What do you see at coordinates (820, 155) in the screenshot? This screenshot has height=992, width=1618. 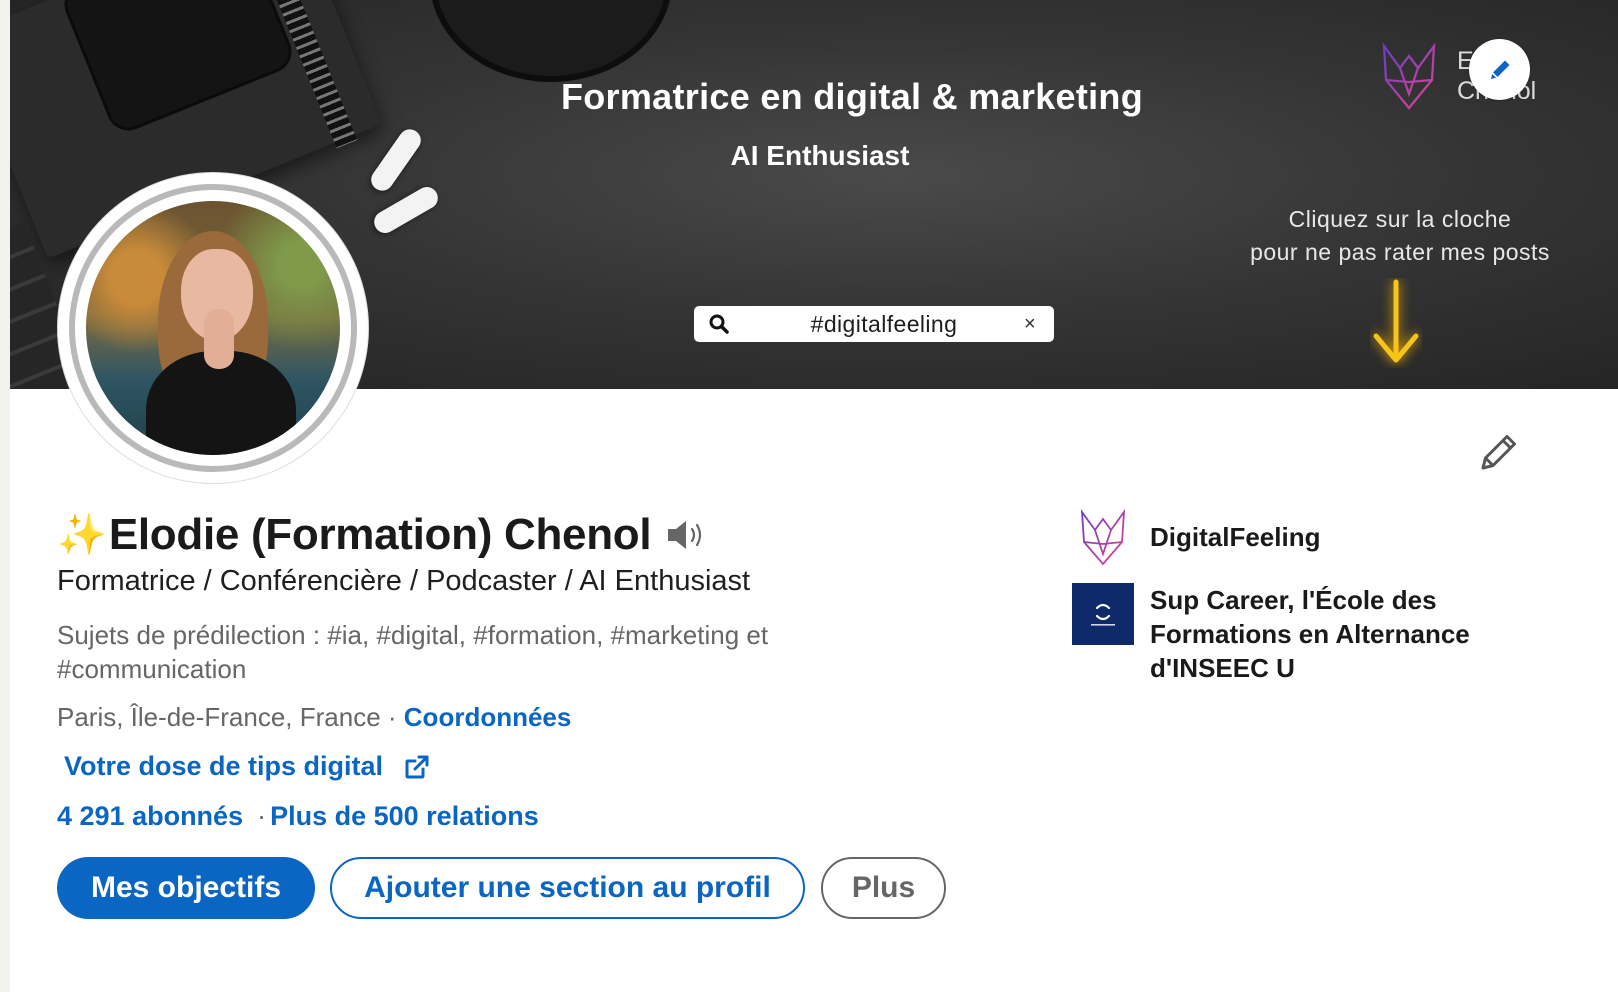 I see `banner-subtitle: AI Enthusiast` at bounding box center [820, 155].